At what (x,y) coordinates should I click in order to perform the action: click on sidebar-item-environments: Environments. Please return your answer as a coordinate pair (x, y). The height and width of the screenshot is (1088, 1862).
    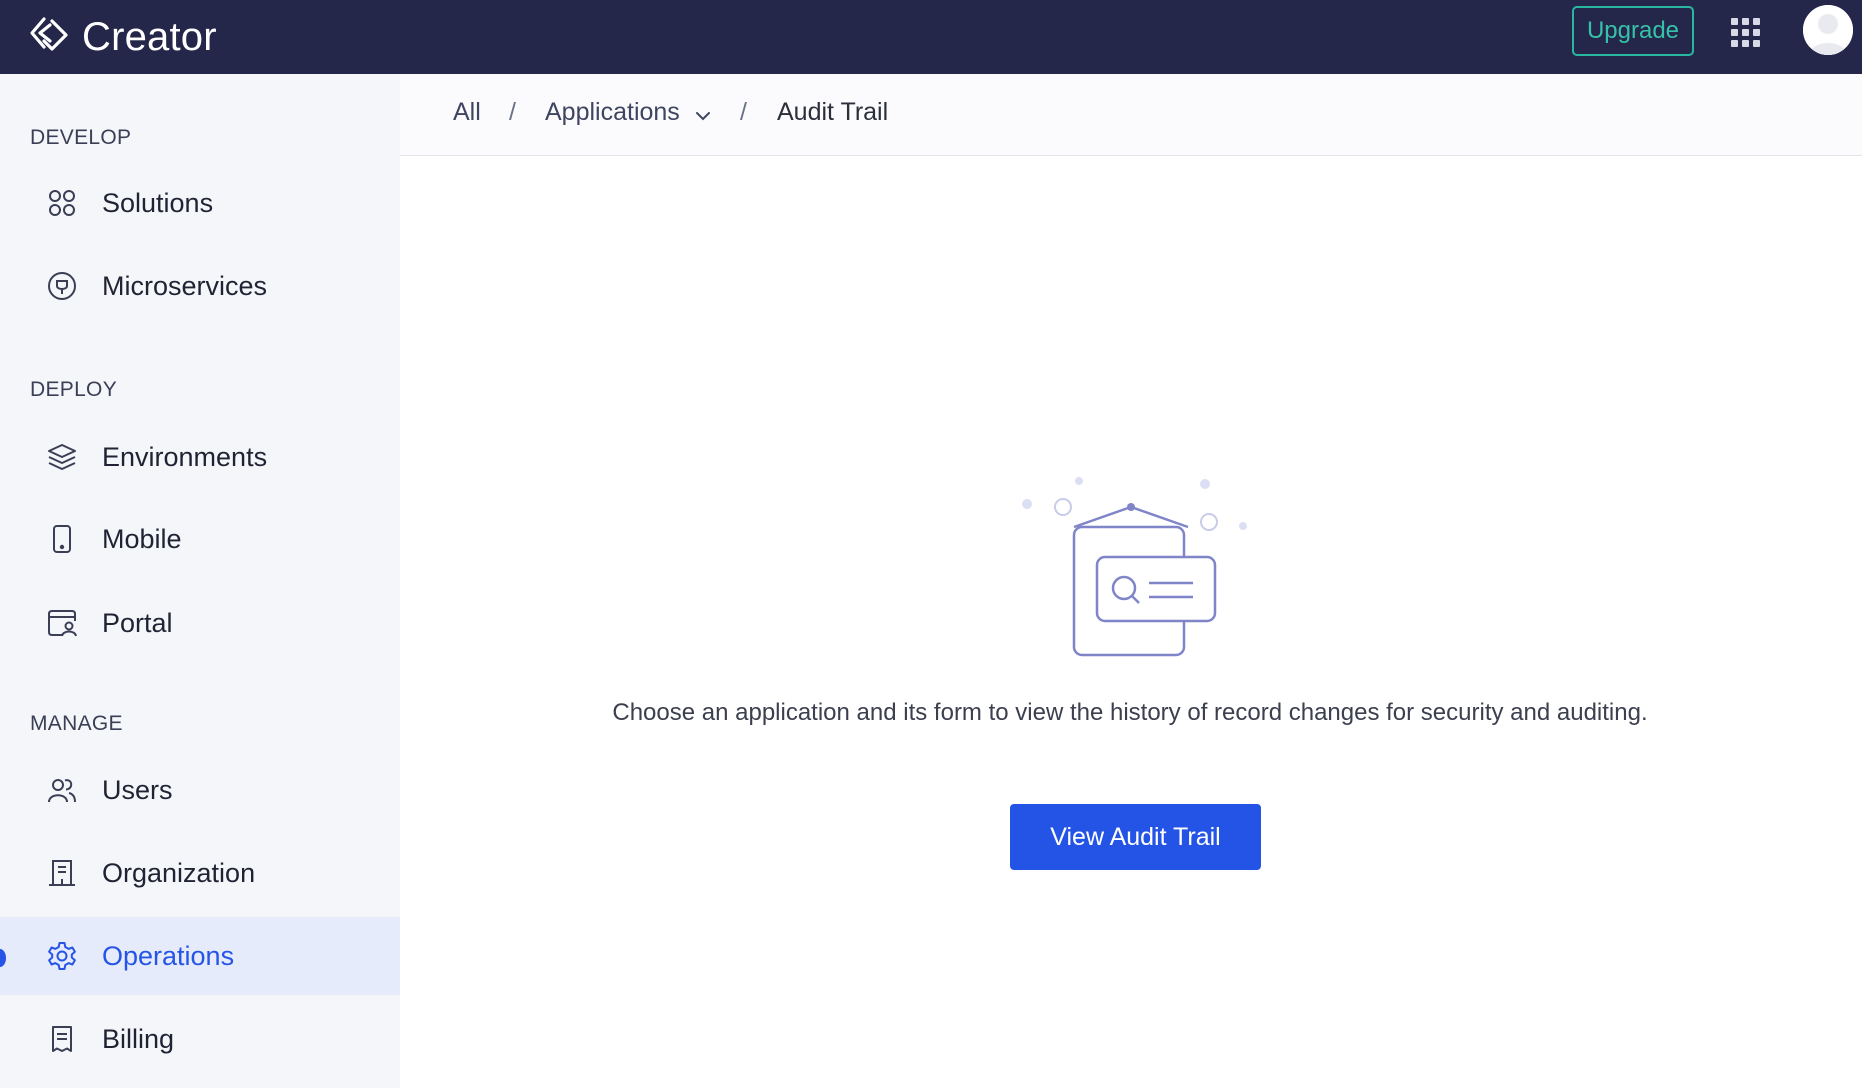
    Looking at the image, I should click on (200, 457).